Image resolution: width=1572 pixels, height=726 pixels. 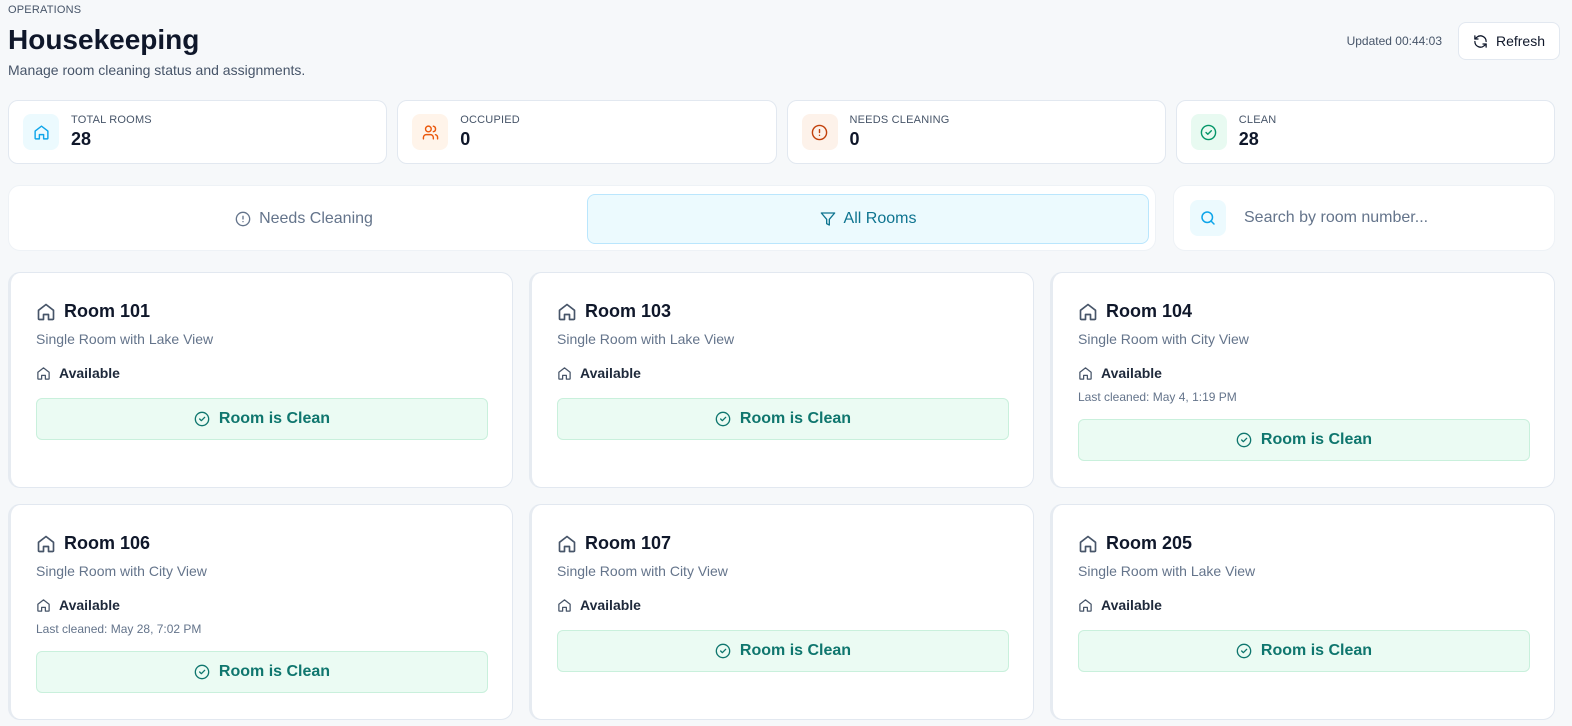 I want to click on search-icon, so click(x=1208, y=218).